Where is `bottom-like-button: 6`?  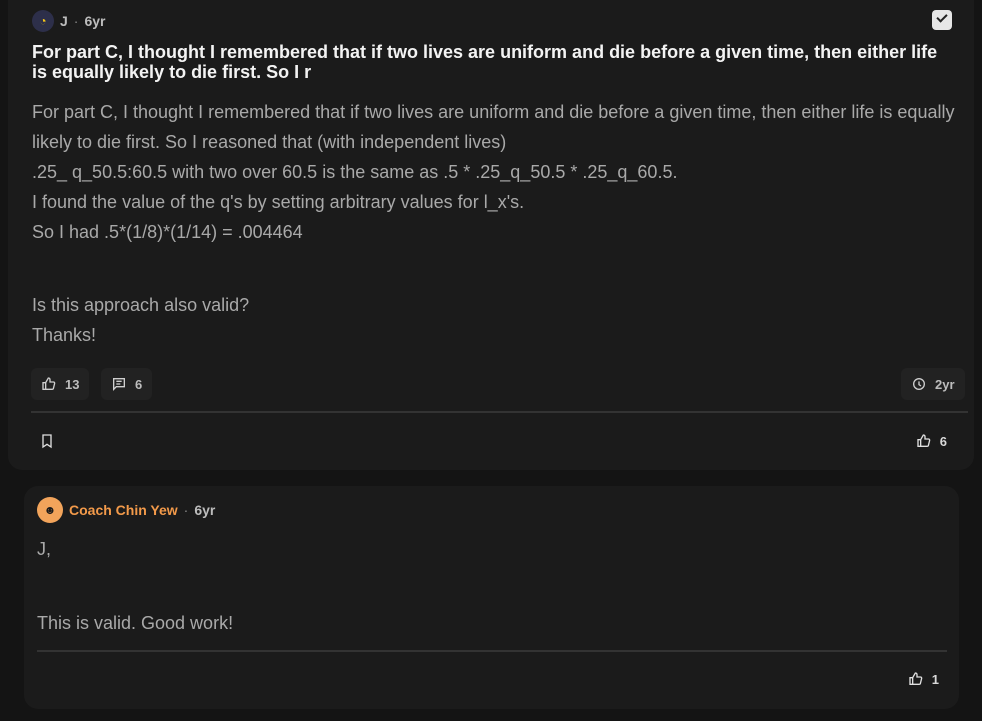
bottom-like-button: 6 is located at coordinates (931, 441).